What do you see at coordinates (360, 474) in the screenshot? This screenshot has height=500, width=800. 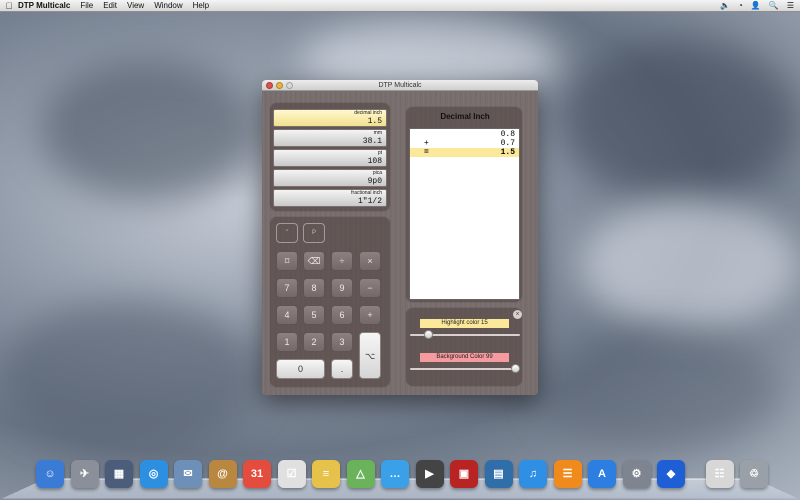 I see `dock-maps-icon: △` at bounding box center [360, 474].